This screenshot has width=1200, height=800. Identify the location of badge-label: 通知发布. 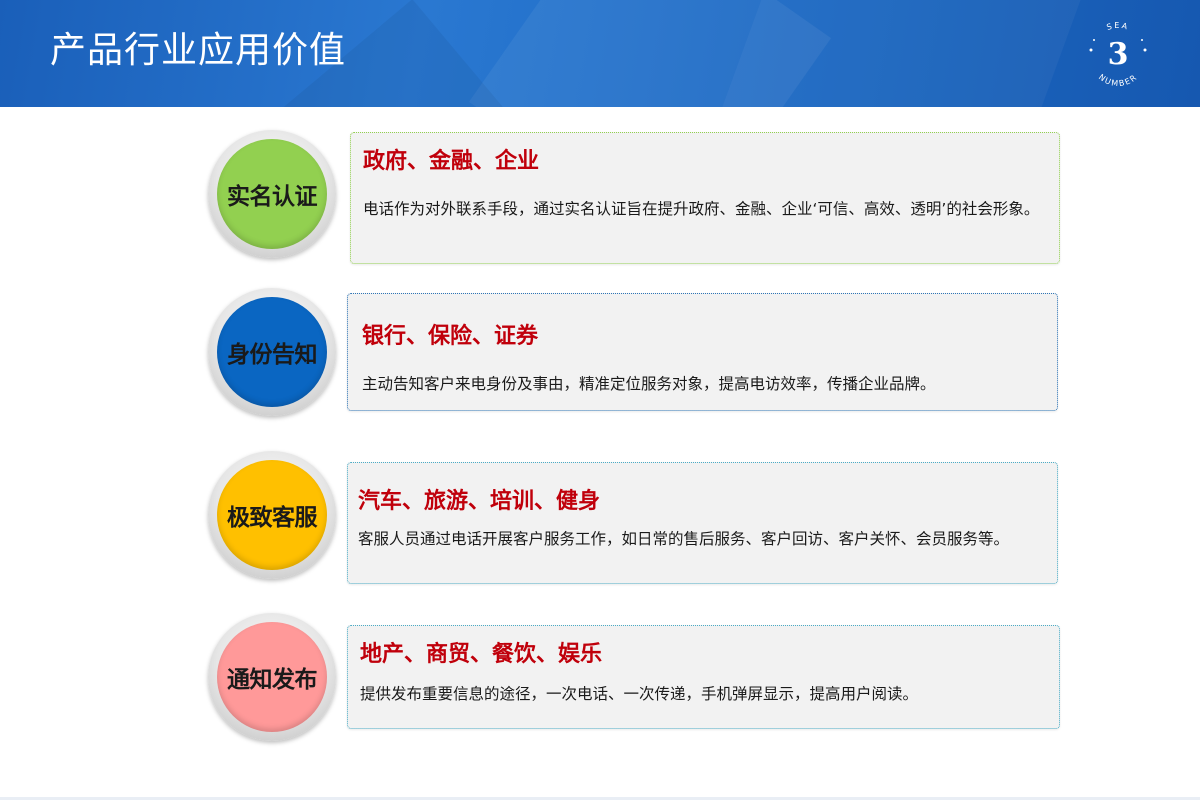
(272, 677).